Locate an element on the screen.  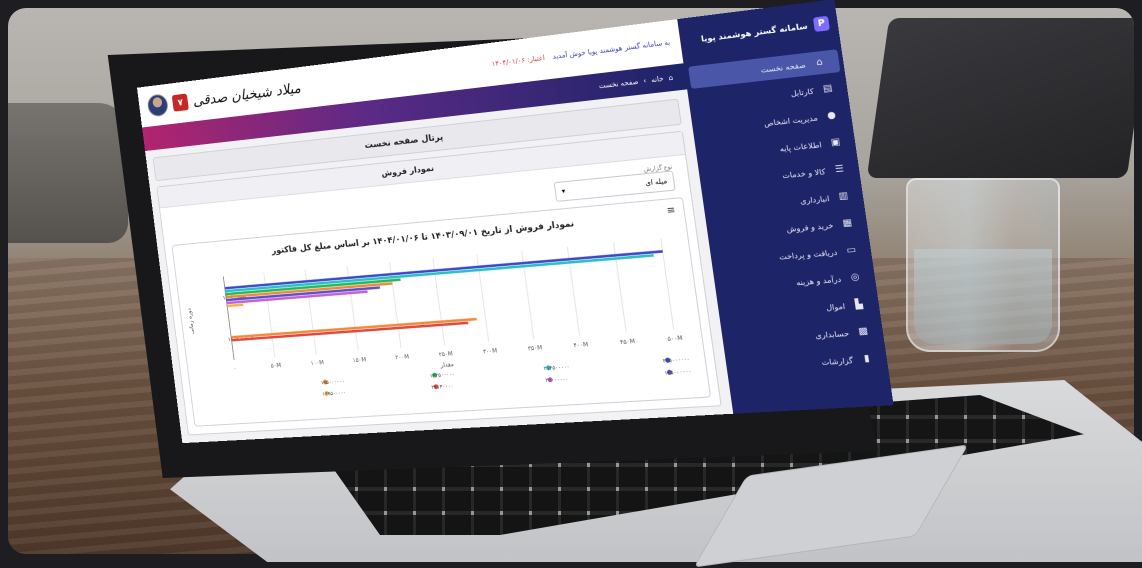
sidebar-item-label: انبارداری is located at coordinates (814, 199).